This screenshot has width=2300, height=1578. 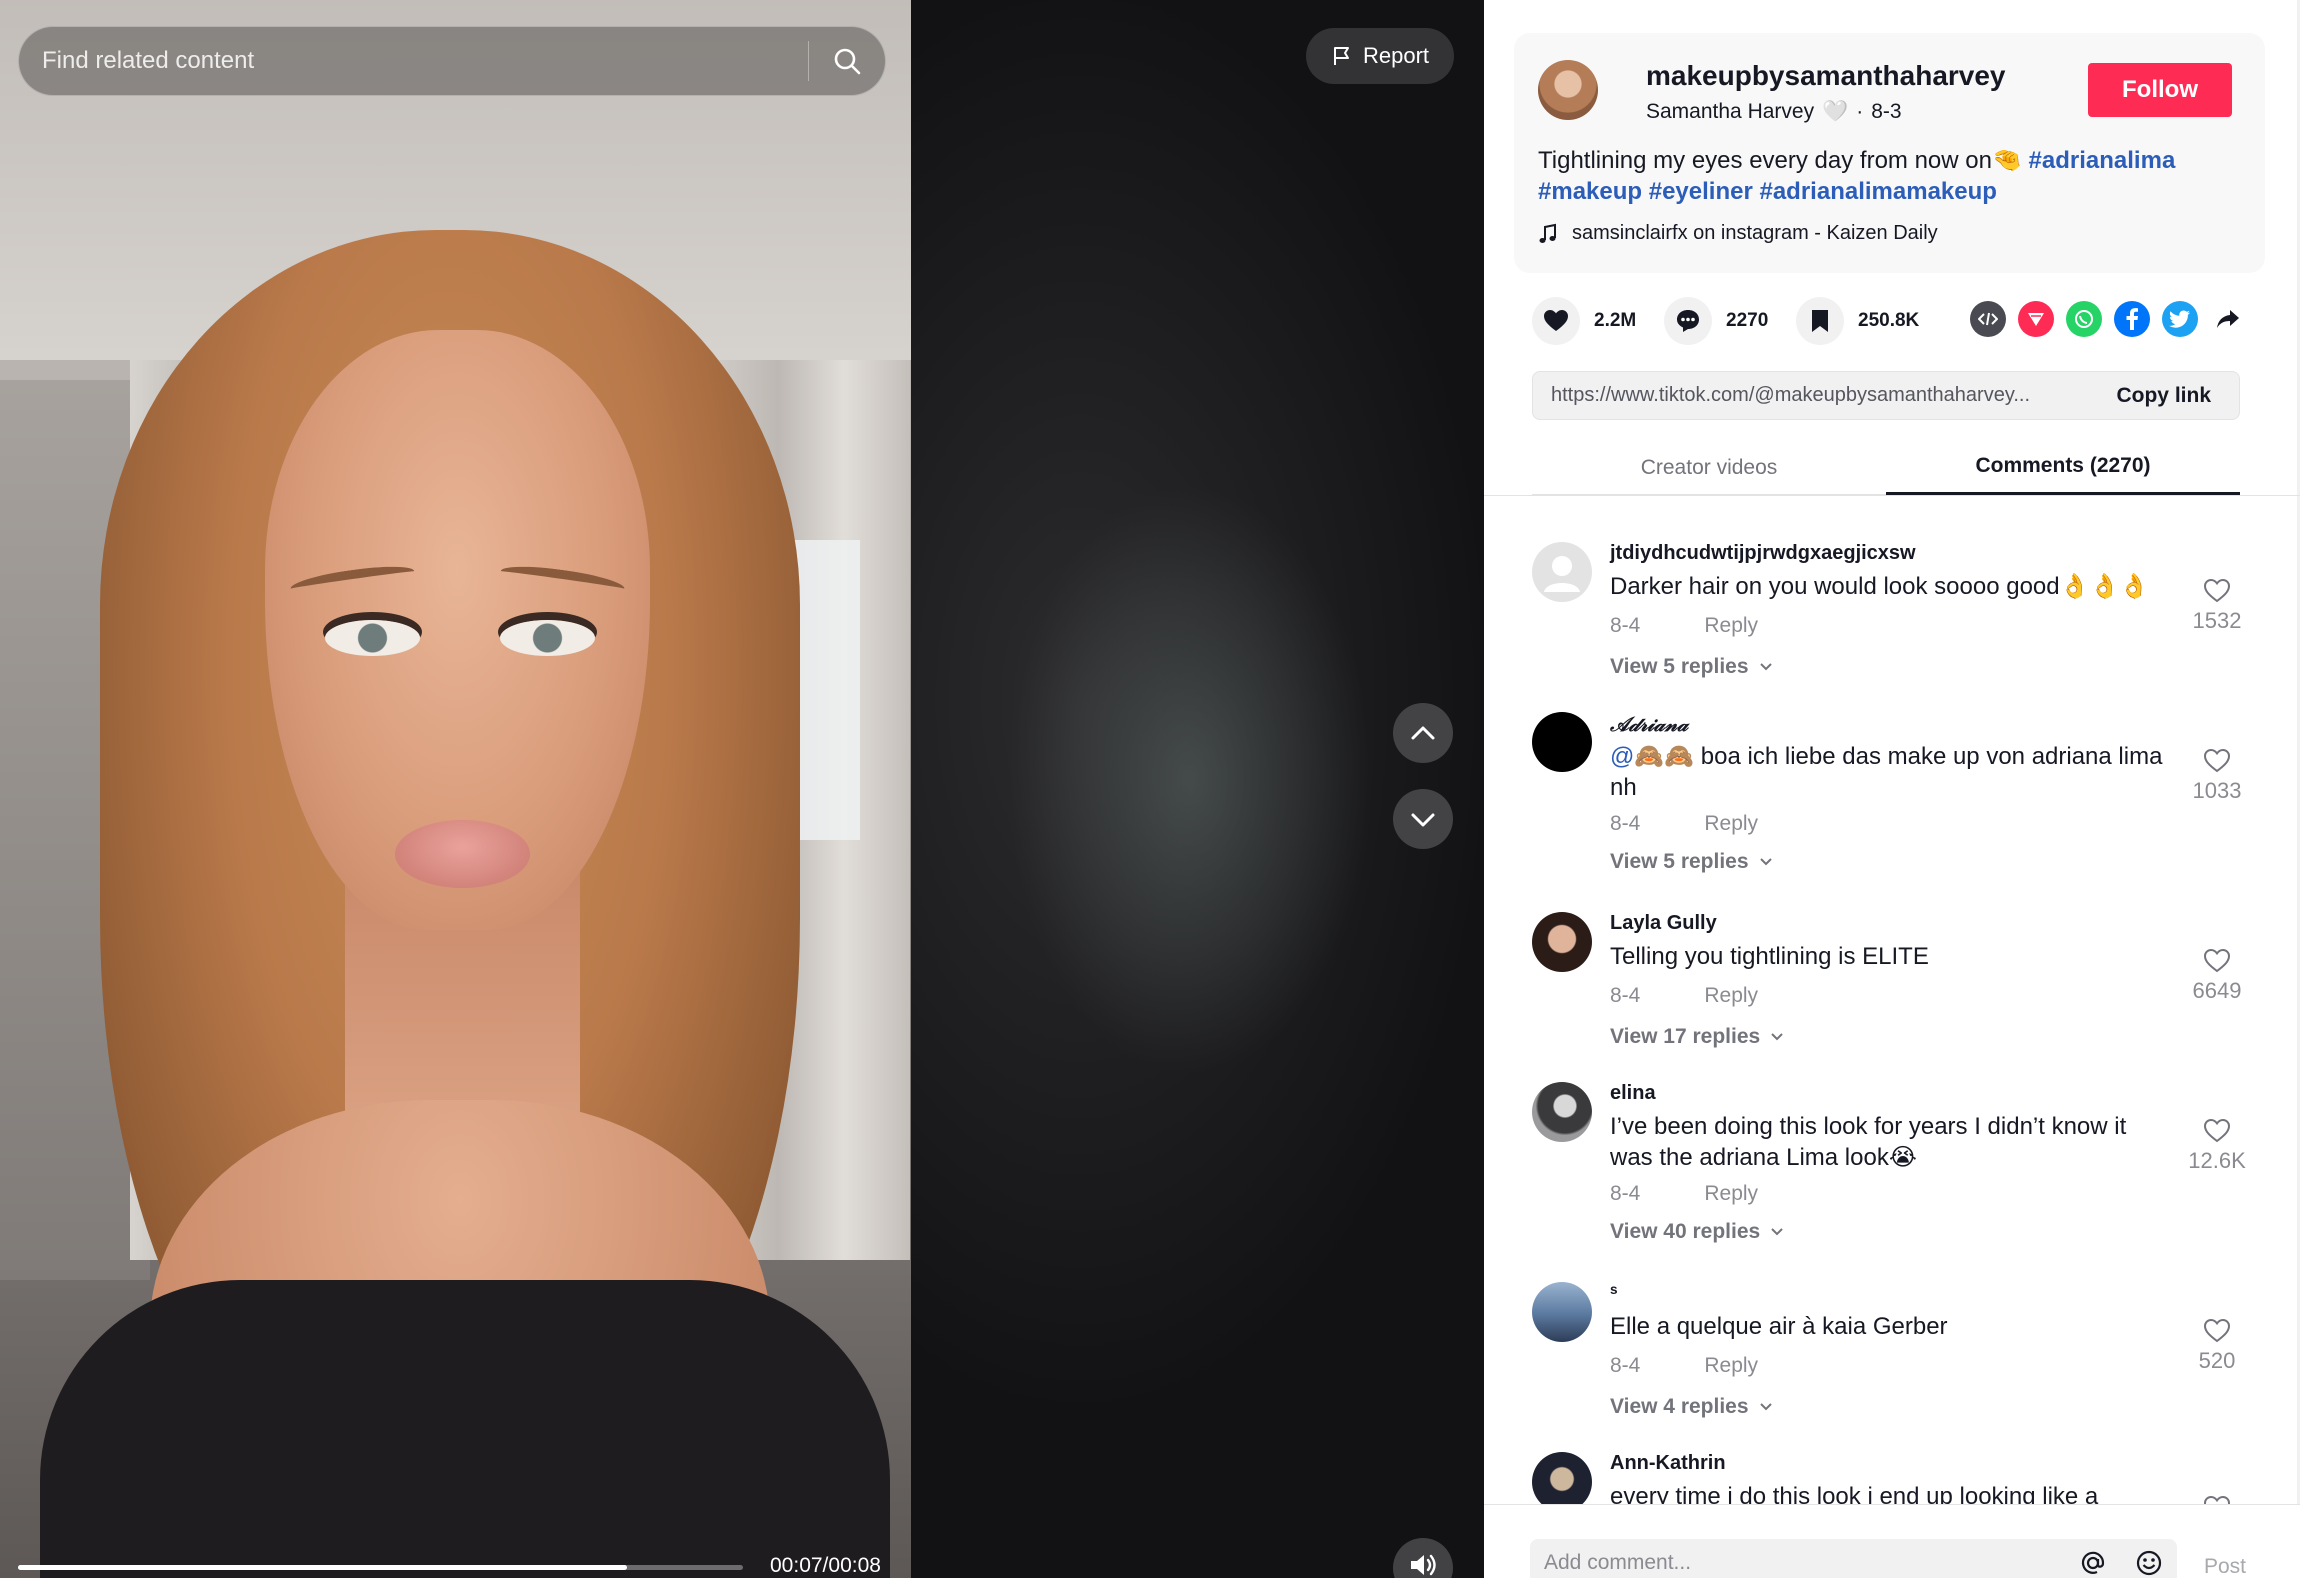 What do you see at coordinates (1797, 1558) in the screenshot?
I see `comment-input` at bounding box center [1797, 1558].